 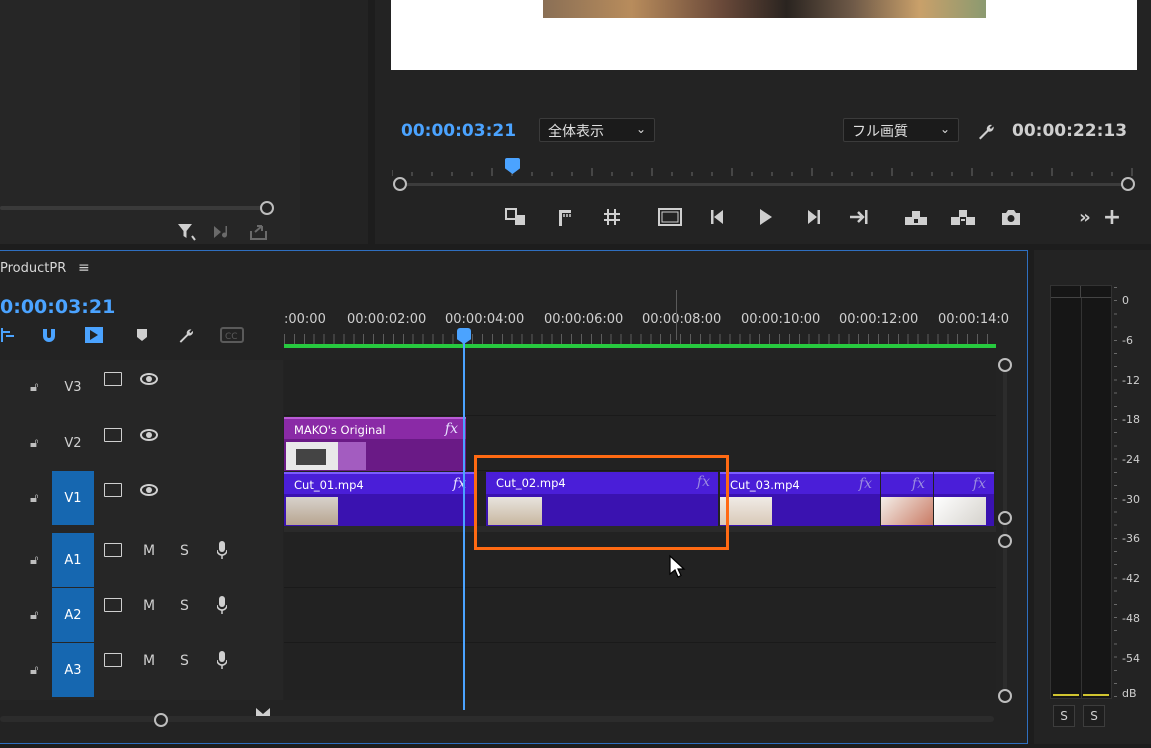 What do you see at coordinates (879, 319) in the screenshot?
I see `ruler-label: 00:00:12:00` at bounding box center [879, 319].